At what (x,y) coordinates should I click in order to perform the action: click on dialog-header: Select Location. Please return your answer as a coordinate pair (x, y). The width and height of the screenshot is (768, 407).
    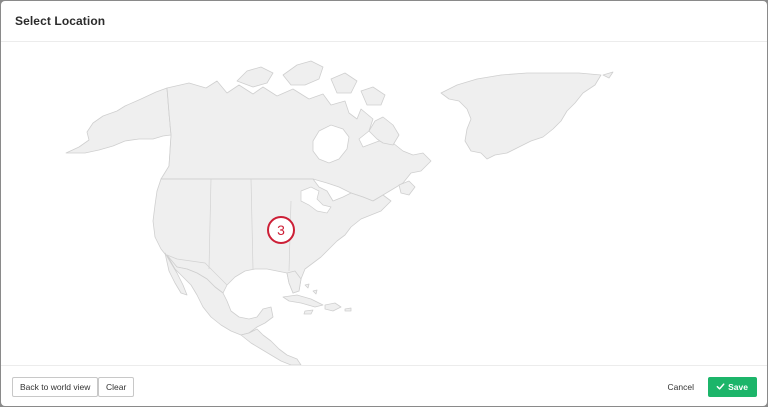
    Looking at the image, I should click on (384, 21).